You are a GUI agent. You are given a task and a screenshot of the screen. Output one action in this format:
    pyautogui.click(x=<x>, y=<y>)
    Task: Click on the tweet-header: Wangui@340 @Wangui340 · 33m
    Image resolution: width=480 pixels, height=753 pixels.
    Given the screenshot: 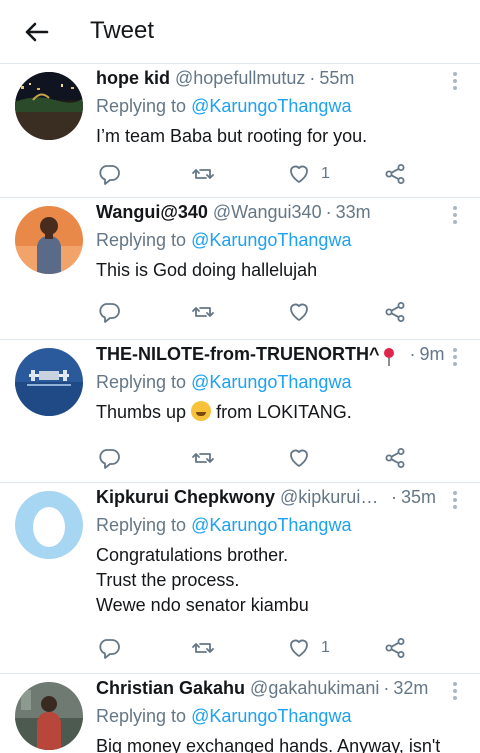 What is the action you would take?
    pyautogui.click(x=266, y=215)
    